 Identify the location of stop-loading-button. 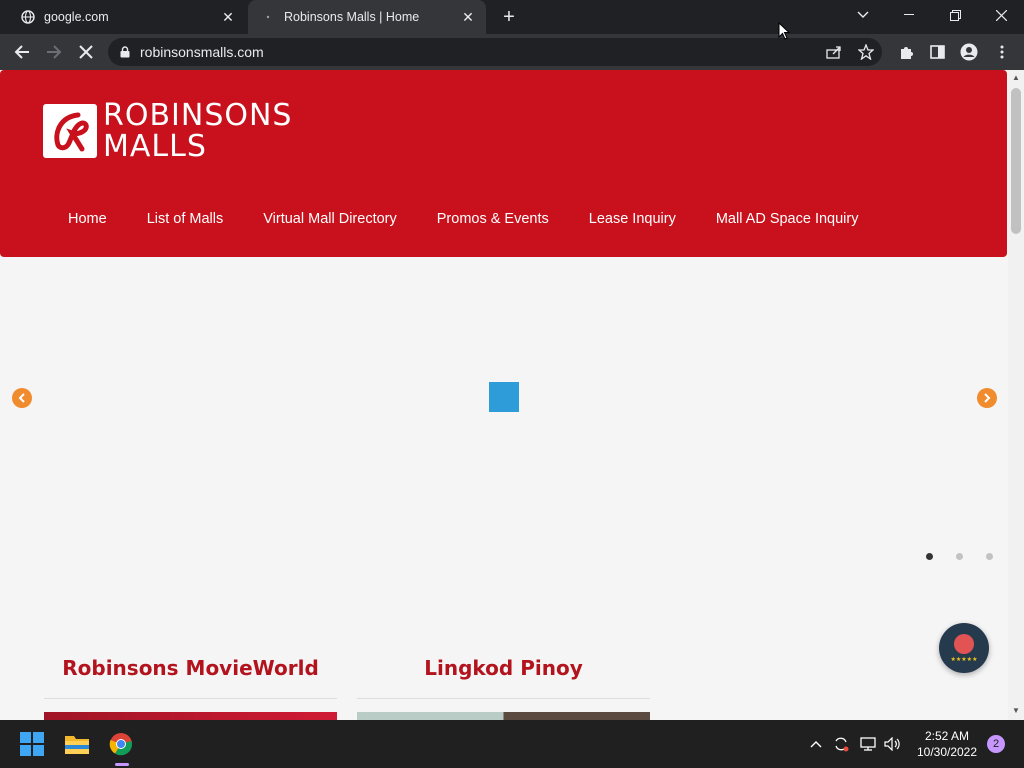
(86, 52).